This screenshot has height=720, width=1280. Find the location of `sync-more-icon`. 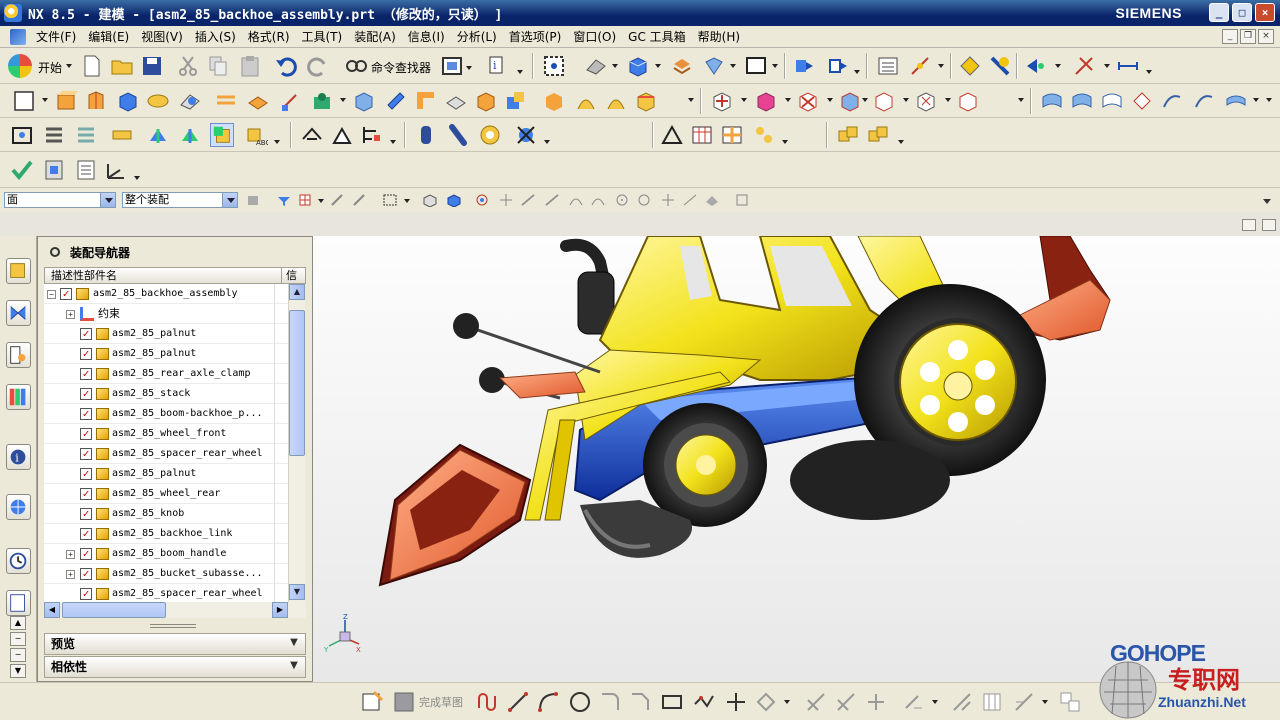

sync-more-icon is located at coordinates (1021, 100).